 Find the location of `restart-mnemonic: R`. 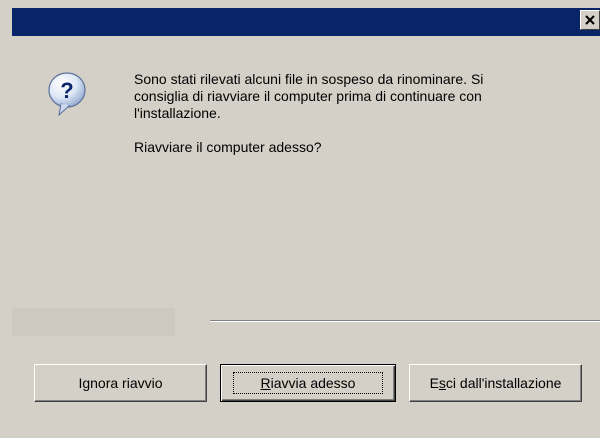

restart-mnemonic: R is located at coordinates (265, 383).